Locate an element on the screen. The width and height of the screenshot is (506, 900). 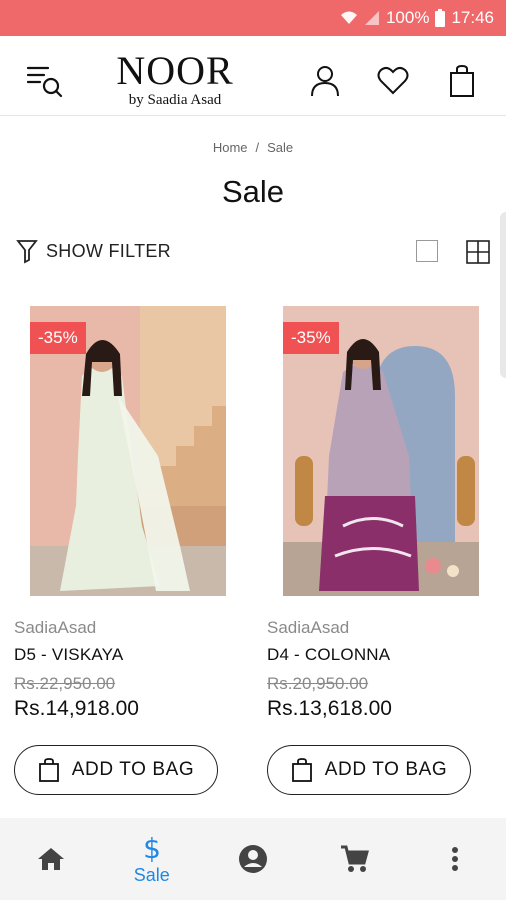
product-original-price: Rs.20,950.00 is located at coordinates (318, 683).